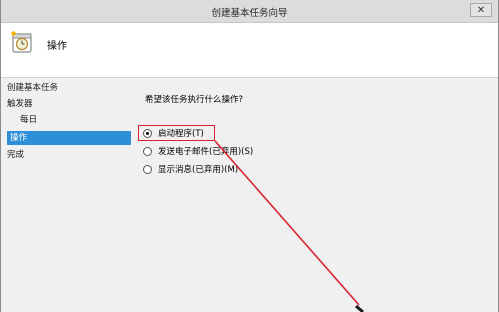 Image resolution: width=499 pixels, height=312 pixels. What do you see at coordinates (57, 46) in the screenshot?
I see `page-title: 操作` at bounding box center [57, 46].